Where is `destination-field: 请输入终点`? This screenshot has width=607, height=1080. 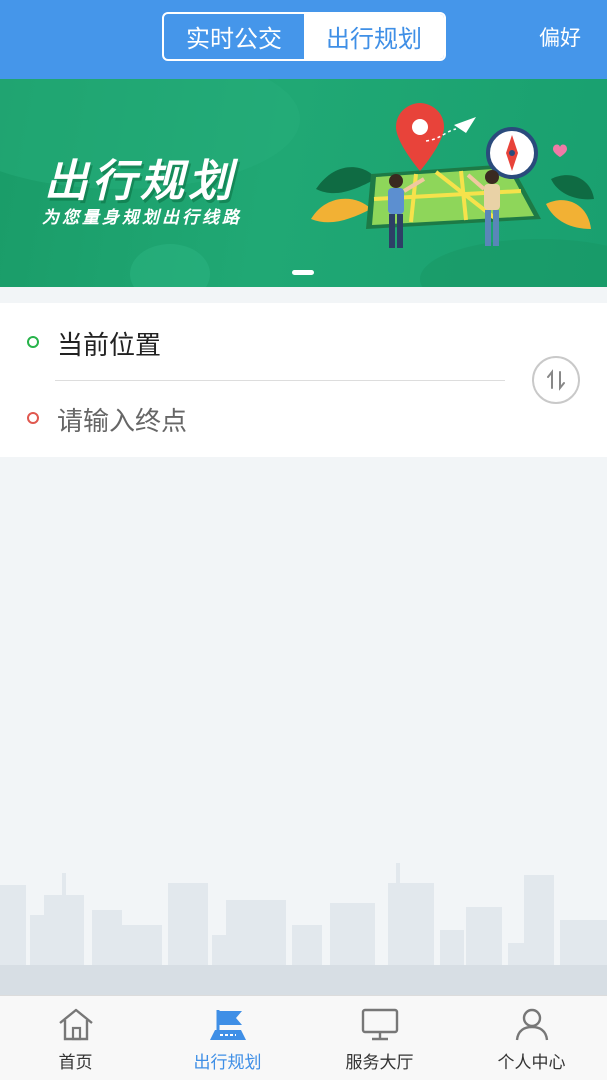
destination-field: 请输入终点 is located at coordinates (260, 418).